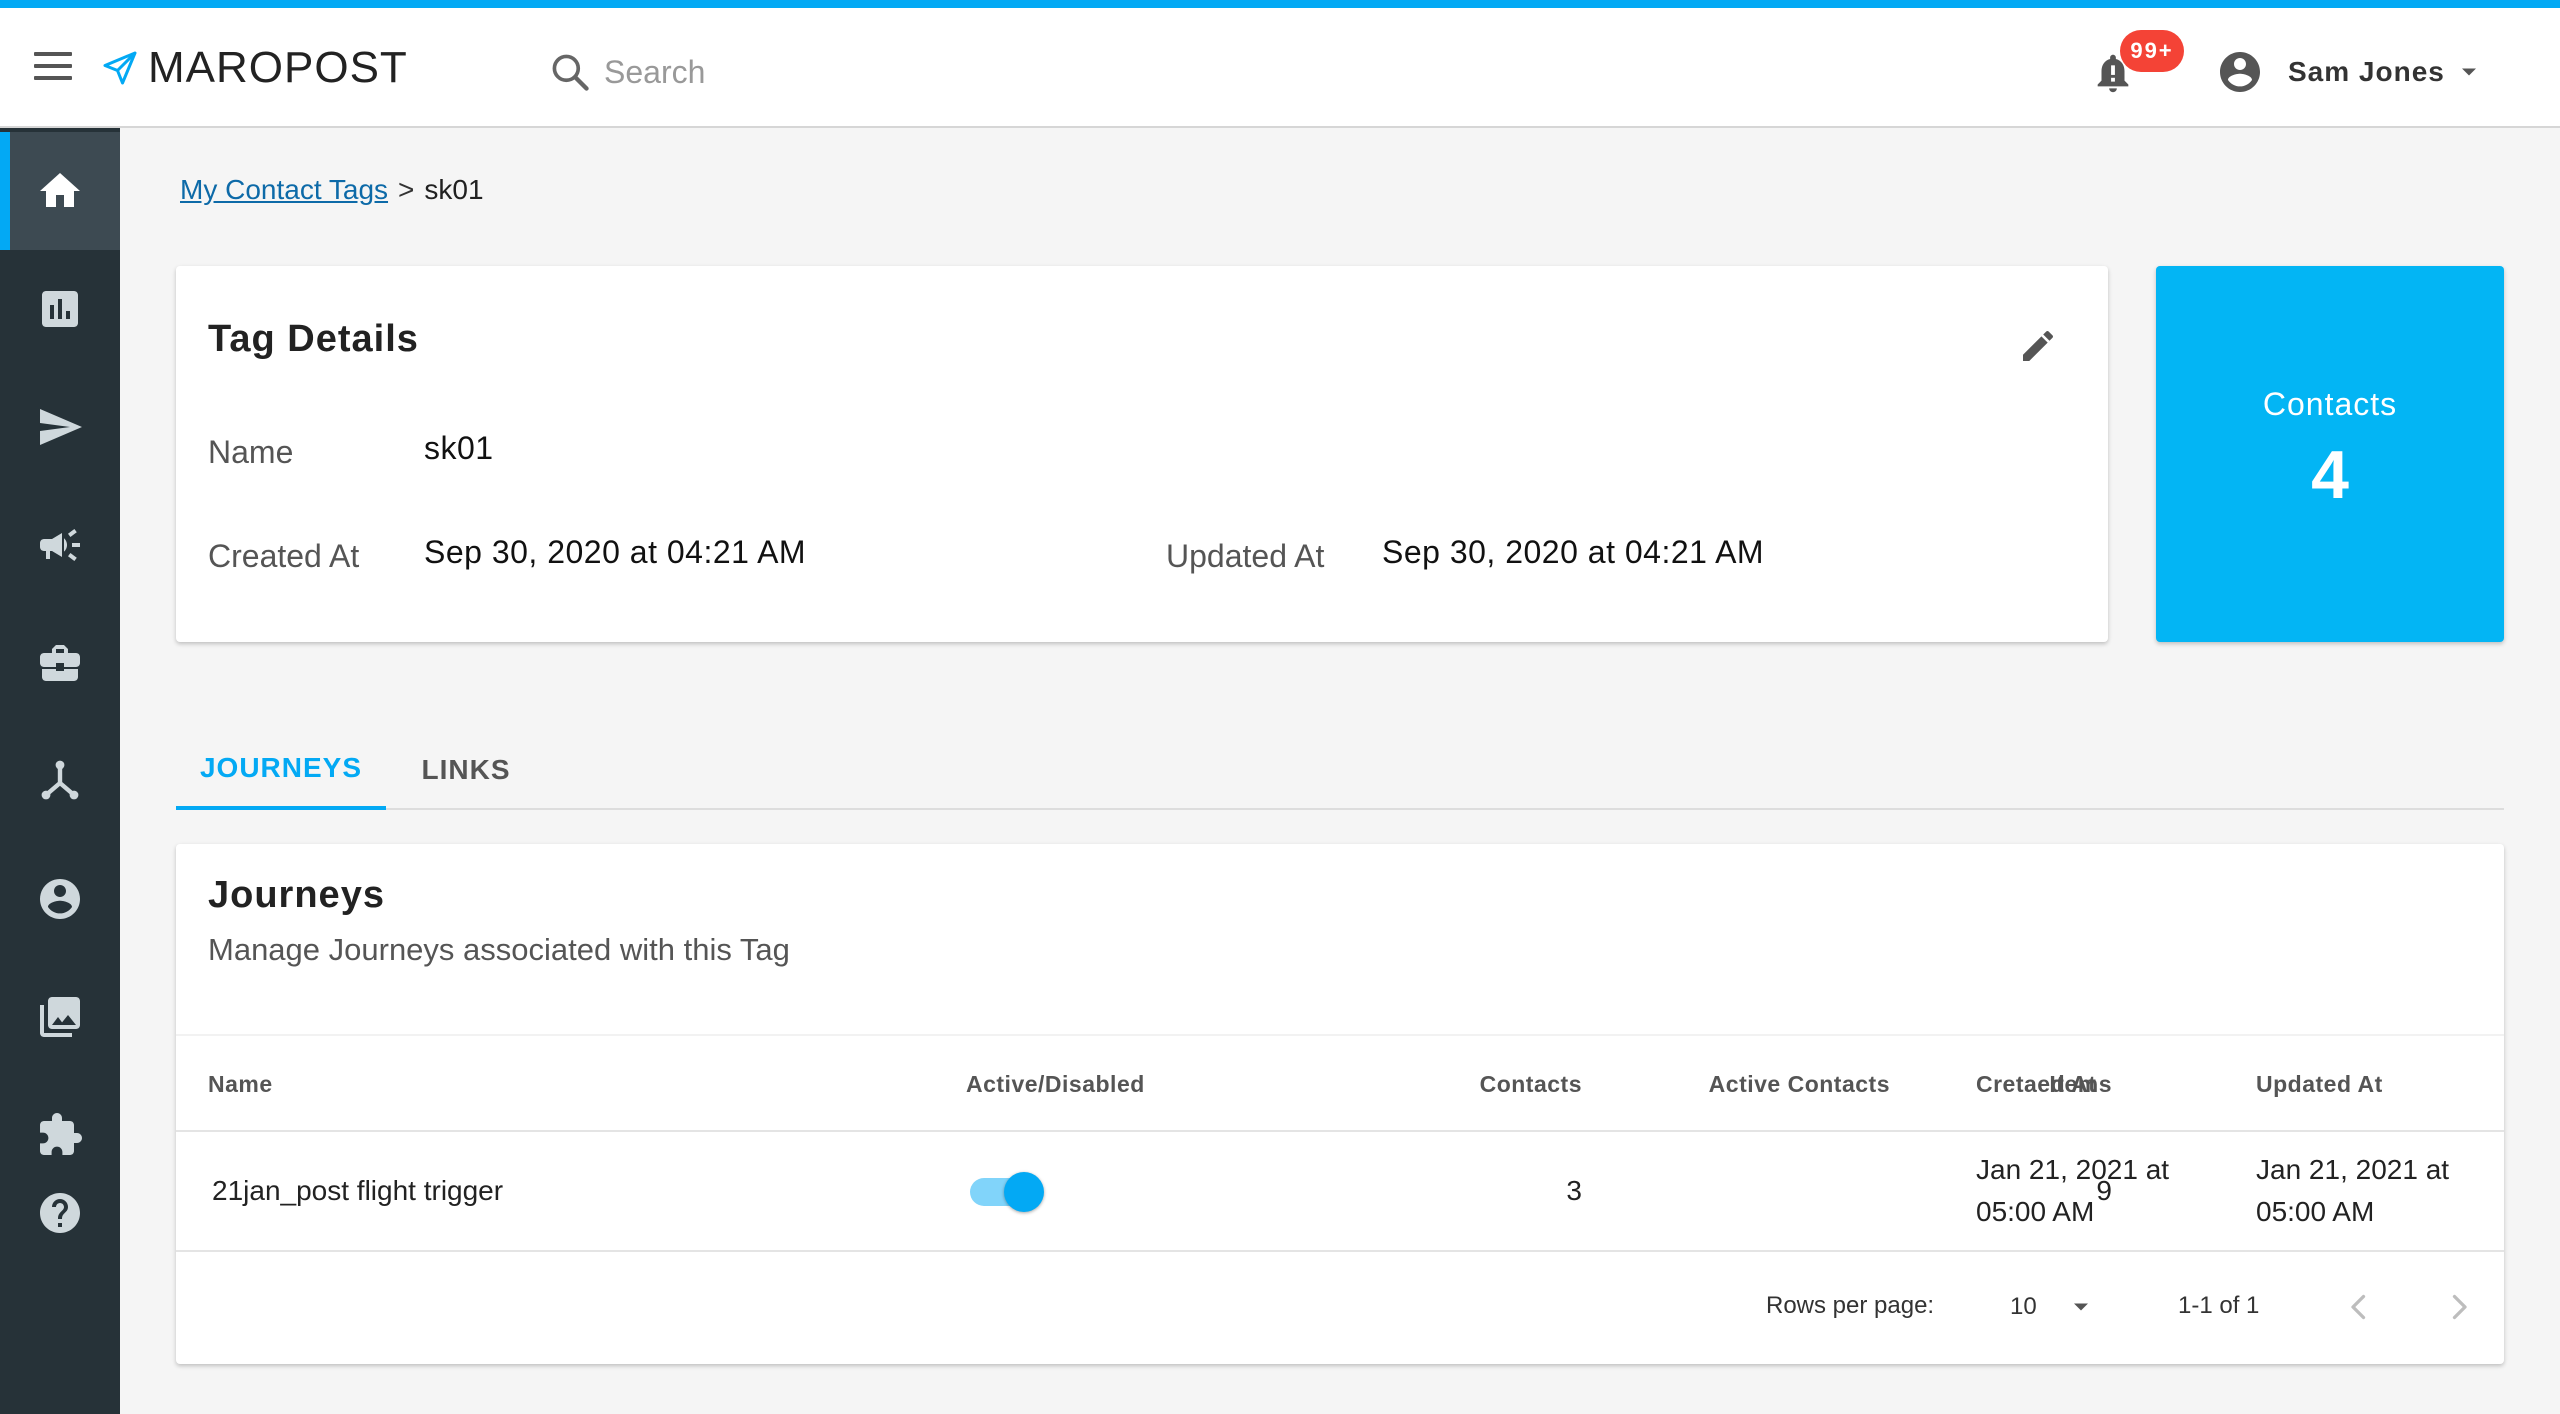  I want to click on sidebar-item-send, so click(60, 427).